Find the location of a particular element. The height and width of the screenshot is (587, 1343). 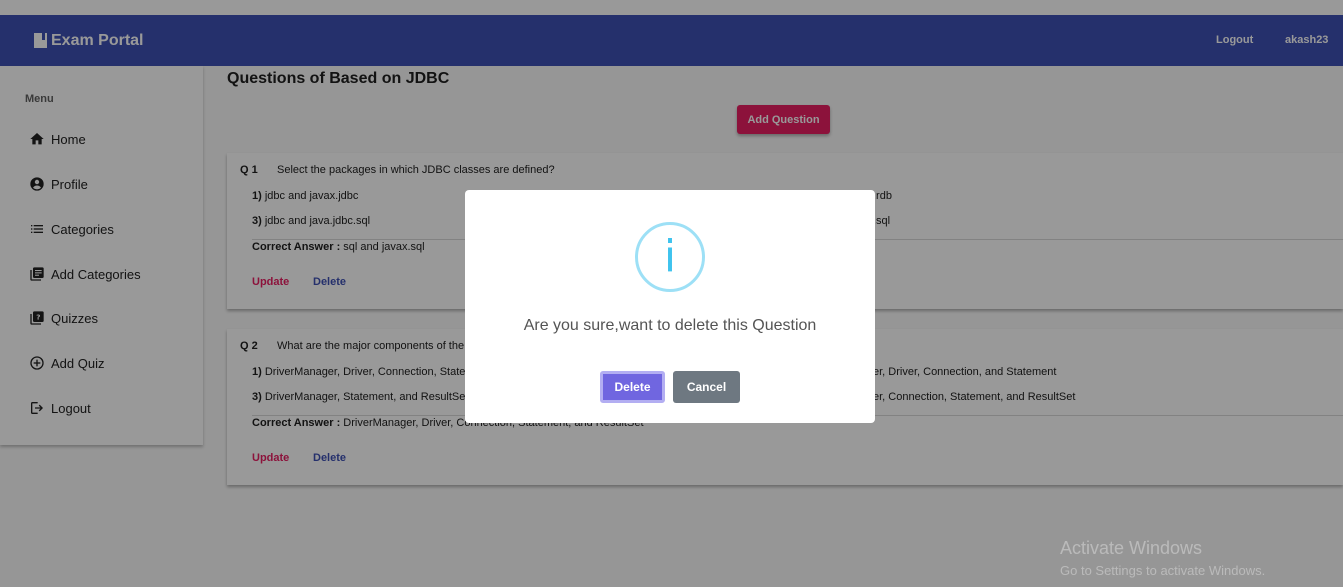

activate-windows-title: Activate Windows is located at coordinates (1131, 548).